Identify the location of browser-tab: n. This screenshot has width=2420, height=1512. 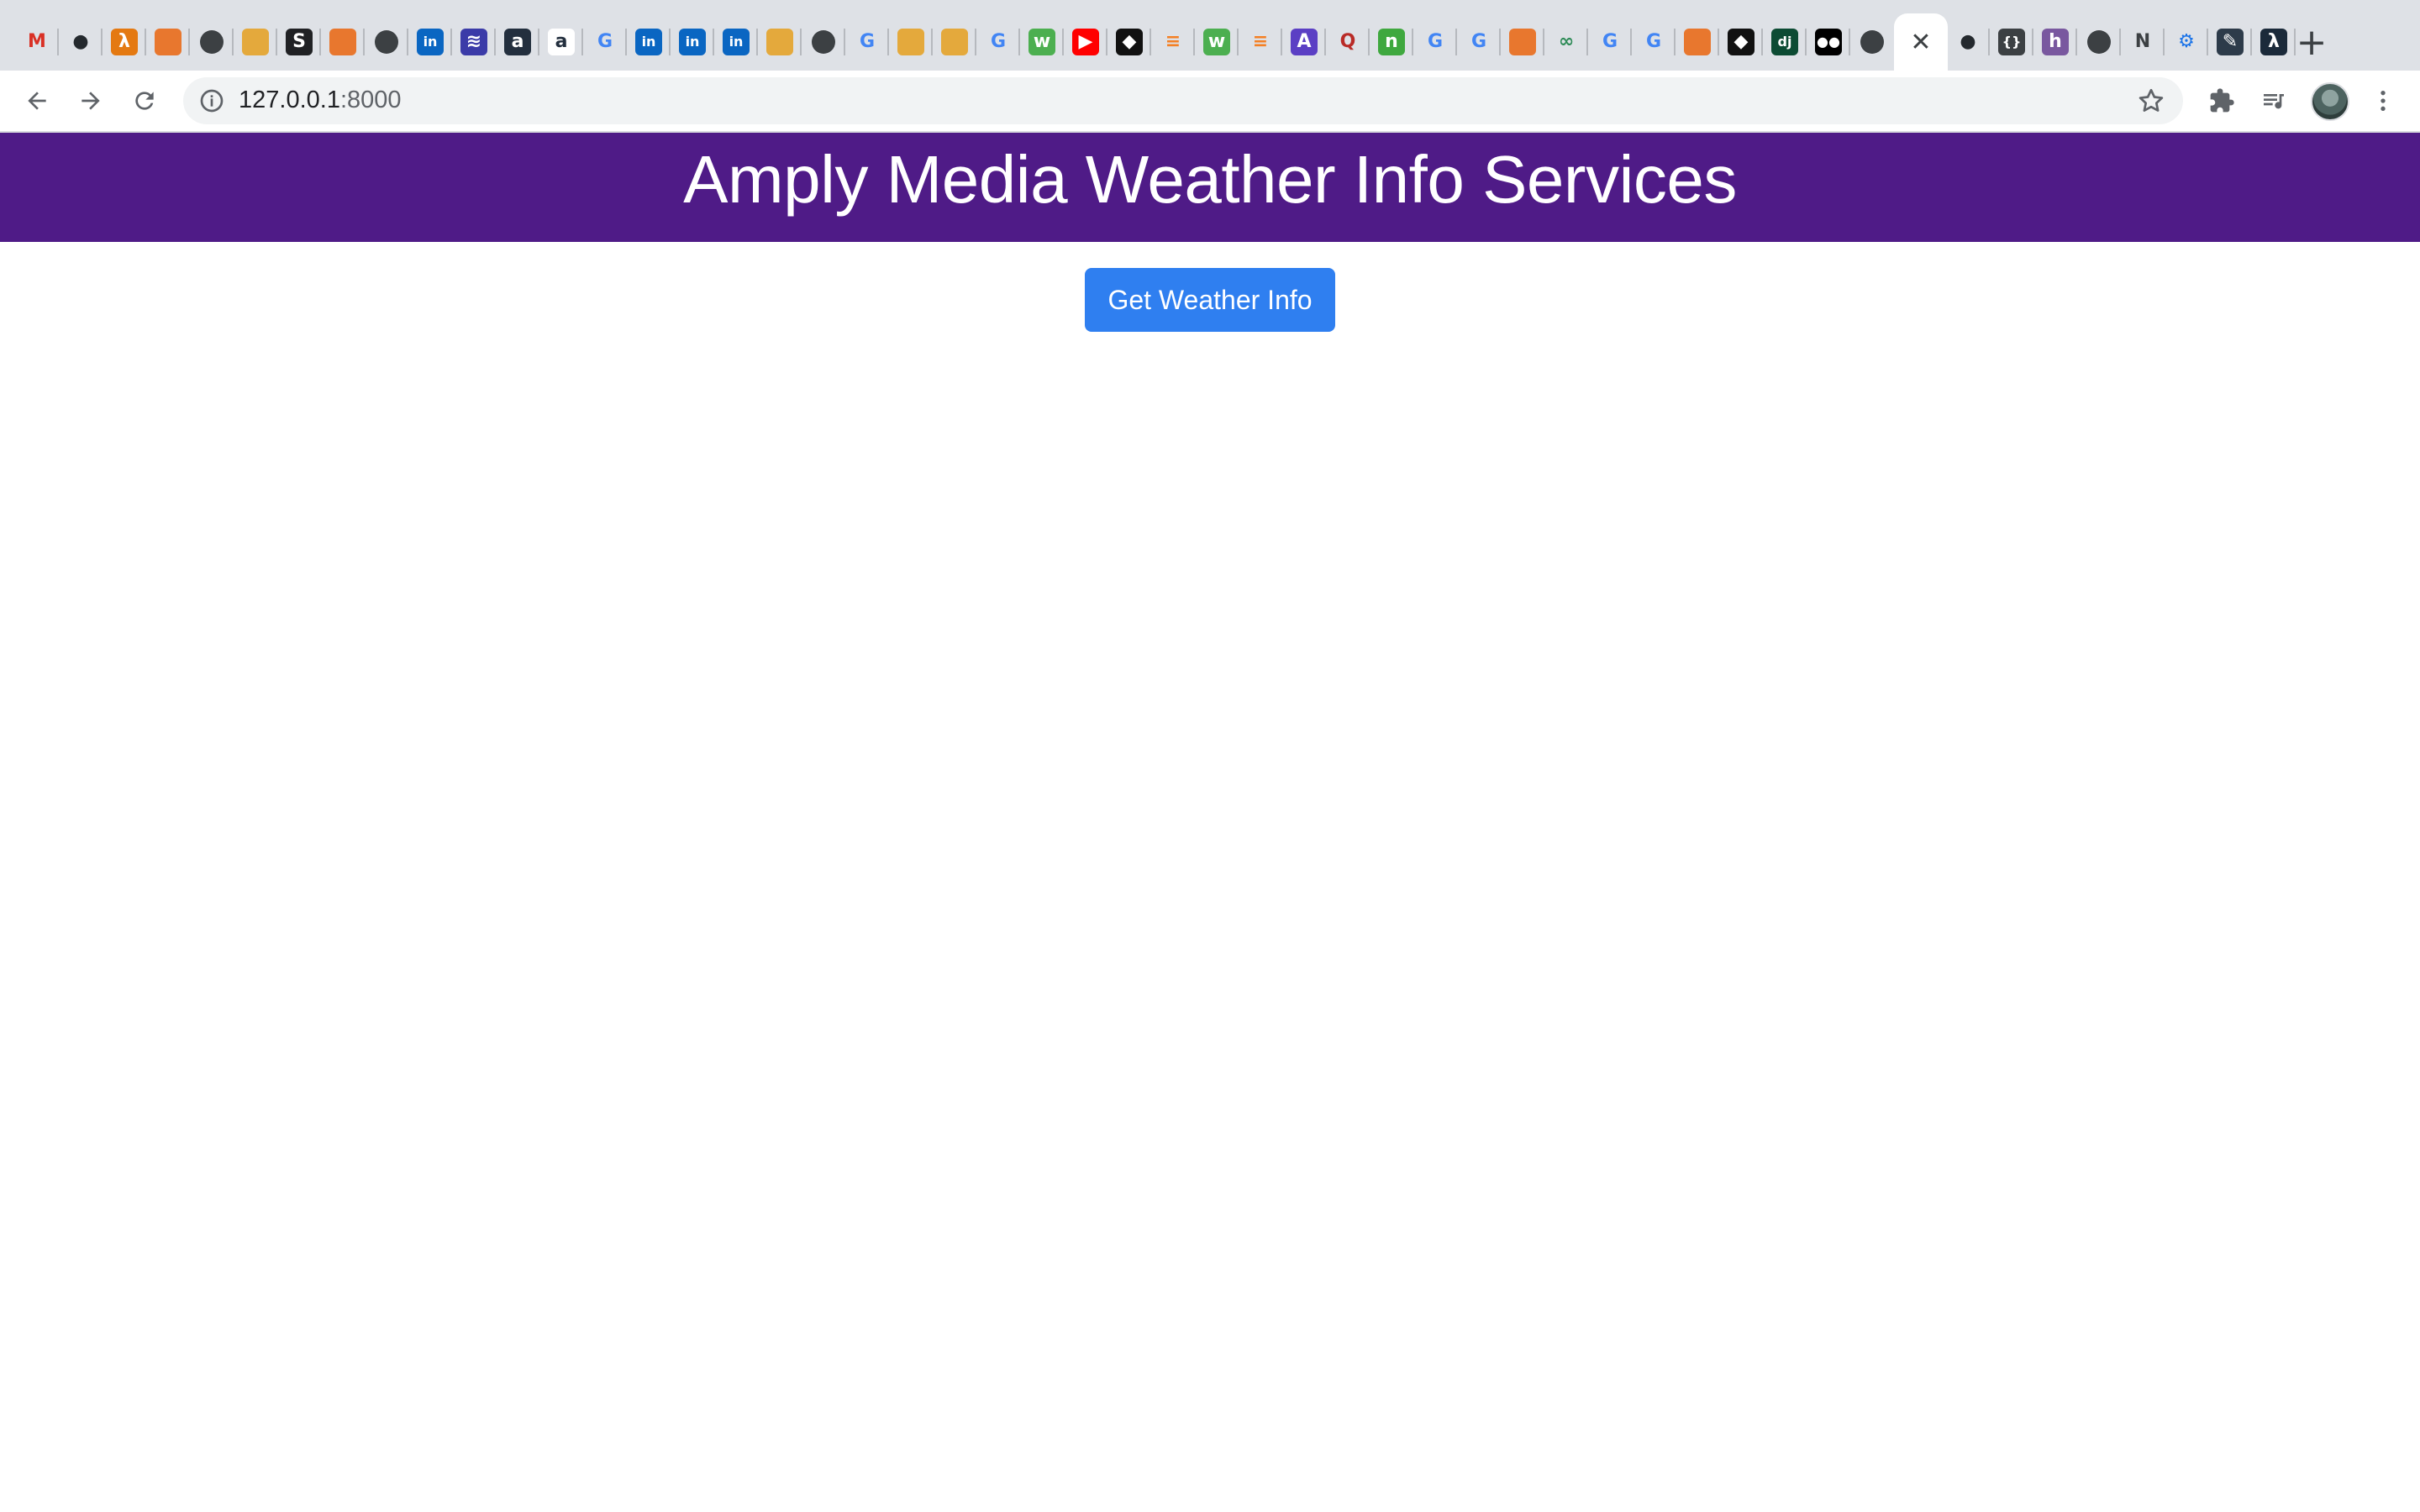
(1391, 42).